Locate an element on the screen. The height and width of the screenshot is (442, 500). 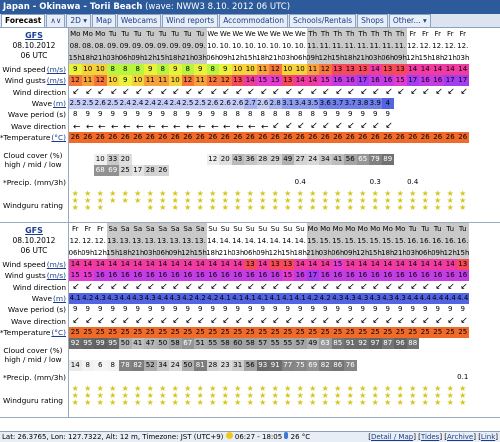
wave-height-cell: 4.2 is located at coordinates (212, 298).